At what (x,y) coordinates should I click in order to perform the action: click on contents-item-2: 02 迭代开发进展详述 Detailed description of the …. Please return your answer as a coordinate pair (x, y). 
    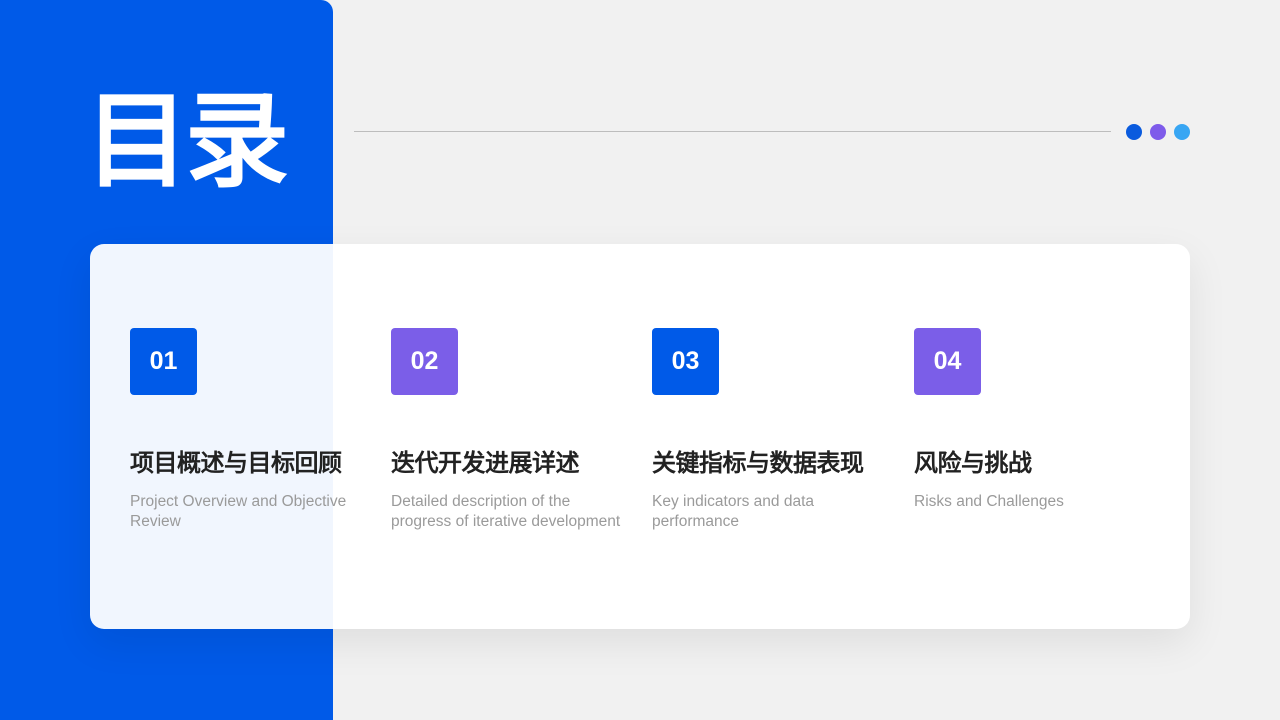
    Looking at the image, I should click on (513, 430).